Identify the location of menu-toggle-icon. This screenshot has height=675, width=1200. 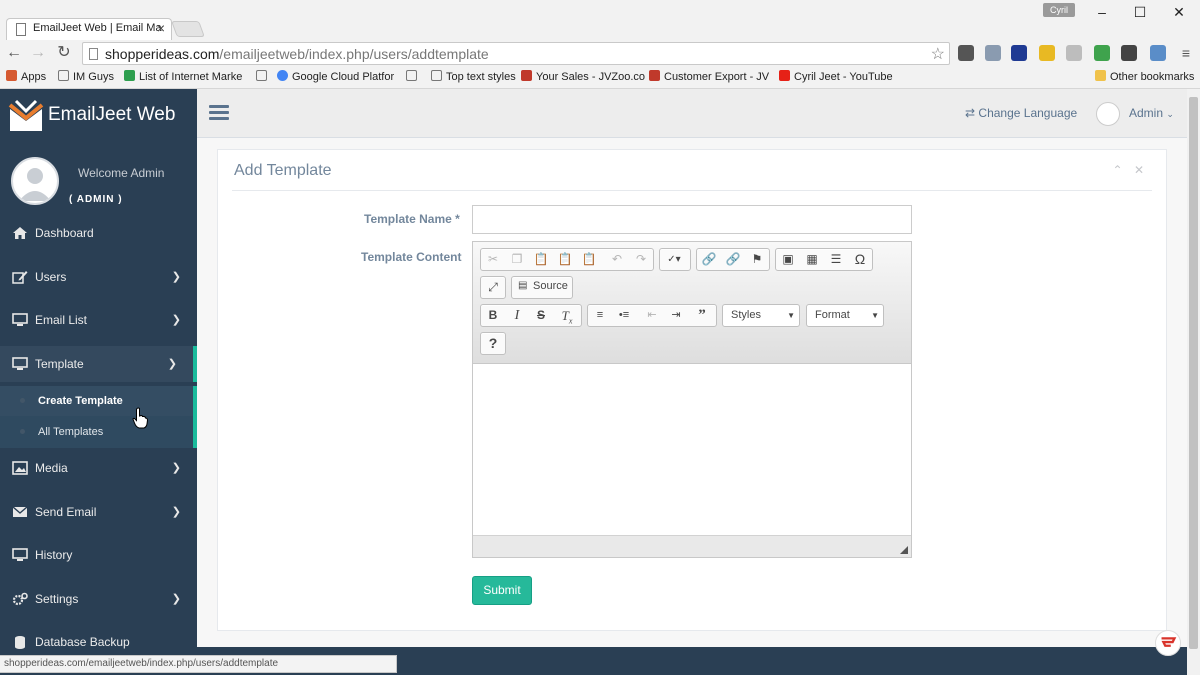
(219, 113).